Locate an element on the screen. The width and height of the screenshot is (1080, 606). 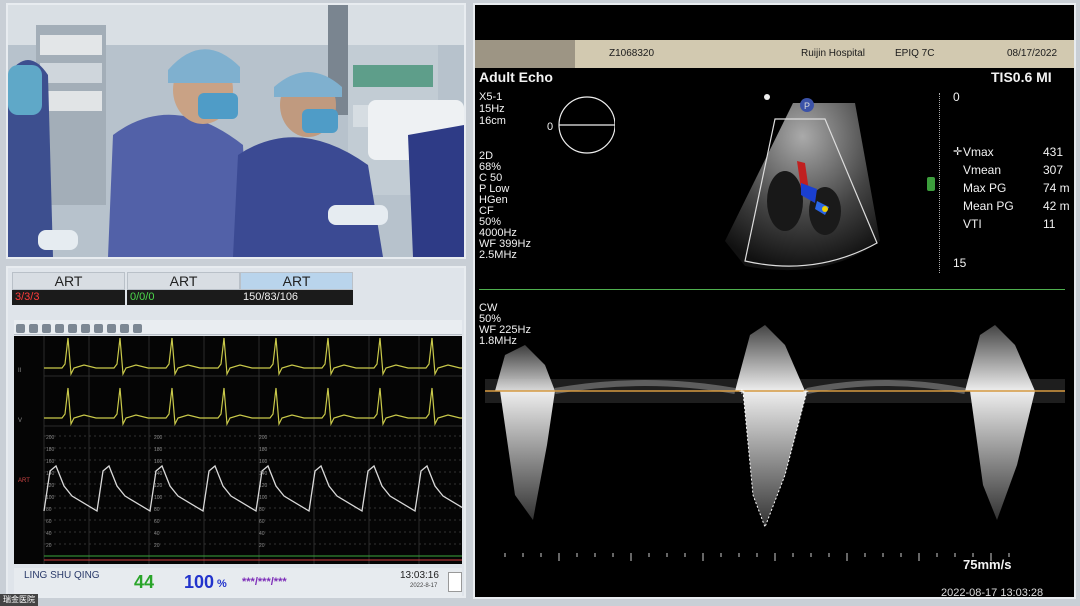
echo-sector-image: P is located at coordinates (802, 182).